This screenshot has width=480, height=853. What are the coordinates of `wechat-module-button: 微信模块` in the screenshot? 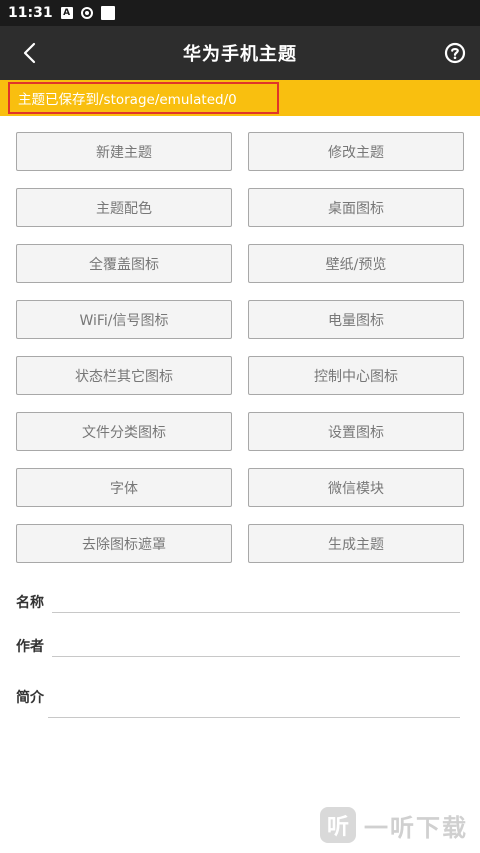 It's located at (356, 487).